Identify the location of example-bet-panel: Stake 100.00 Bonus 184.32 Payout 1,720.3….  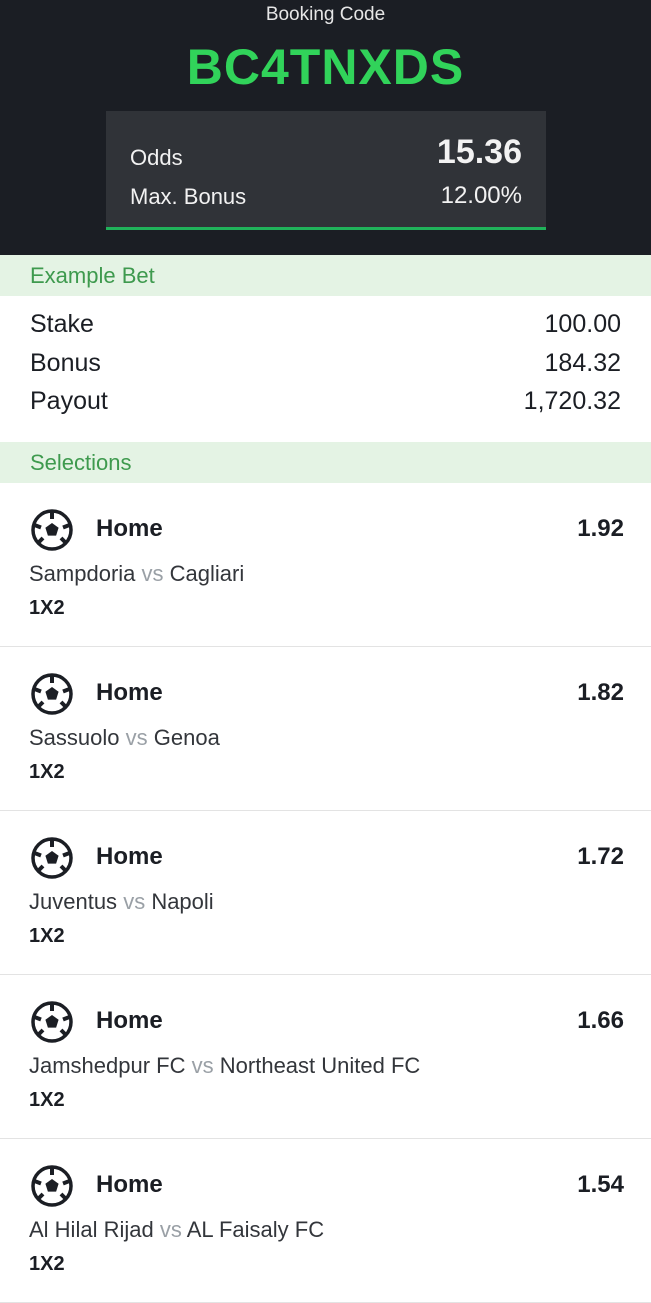
(325, 369).